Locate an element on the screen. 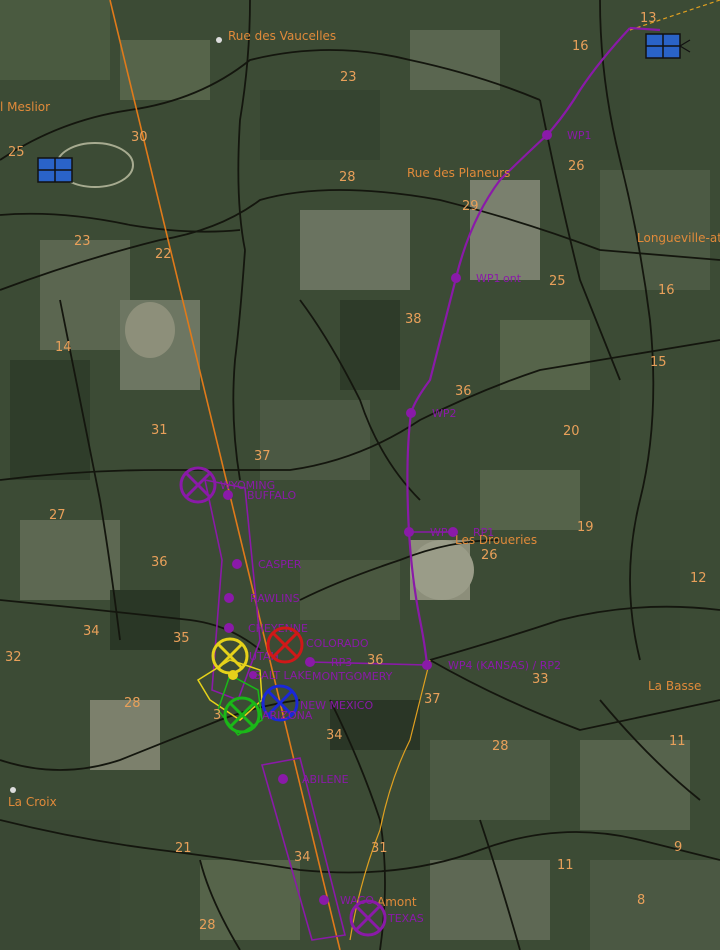  objective-label: BUFFALO is located at coordinates (272, 495).